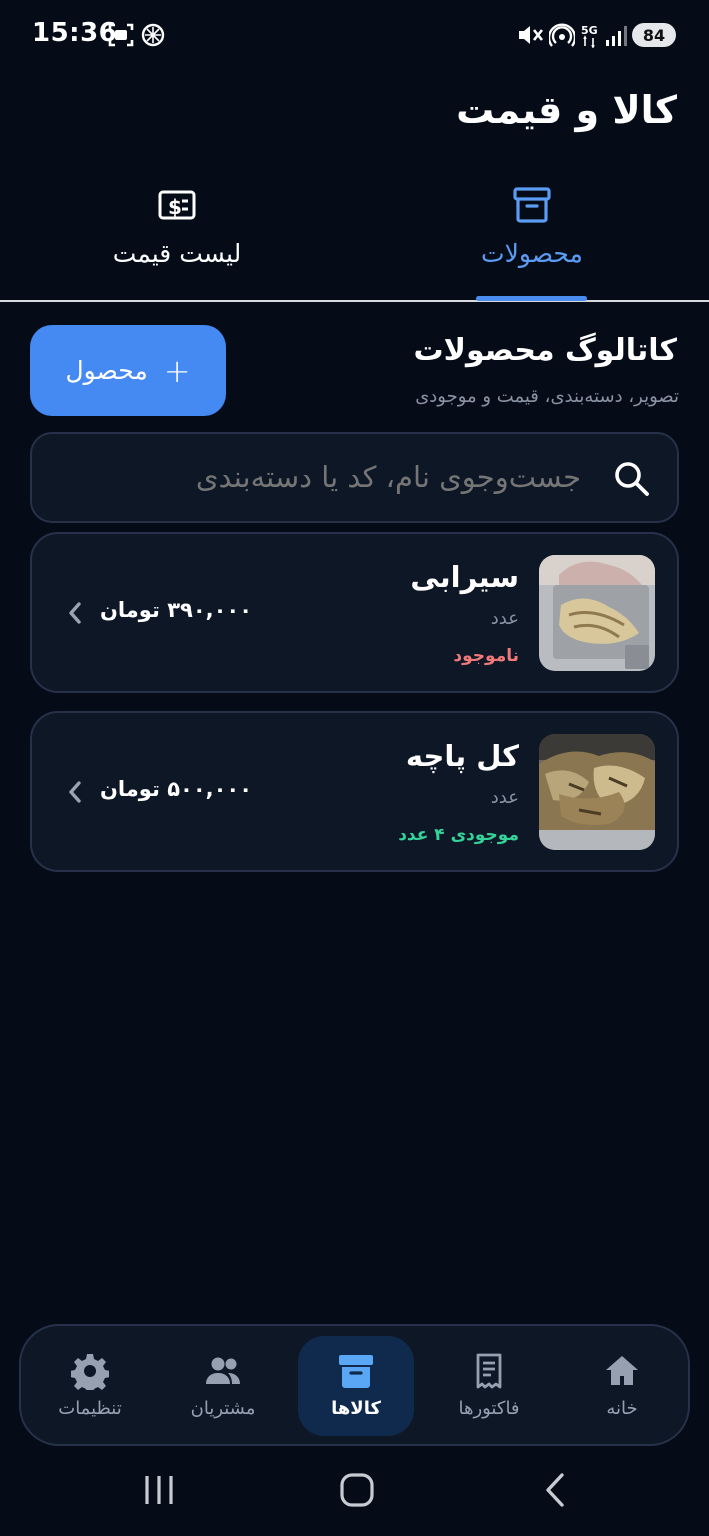 The height and width of the screenshot is (1536, 709). I want to click on battery-indicator: 84, so click(654, 35).